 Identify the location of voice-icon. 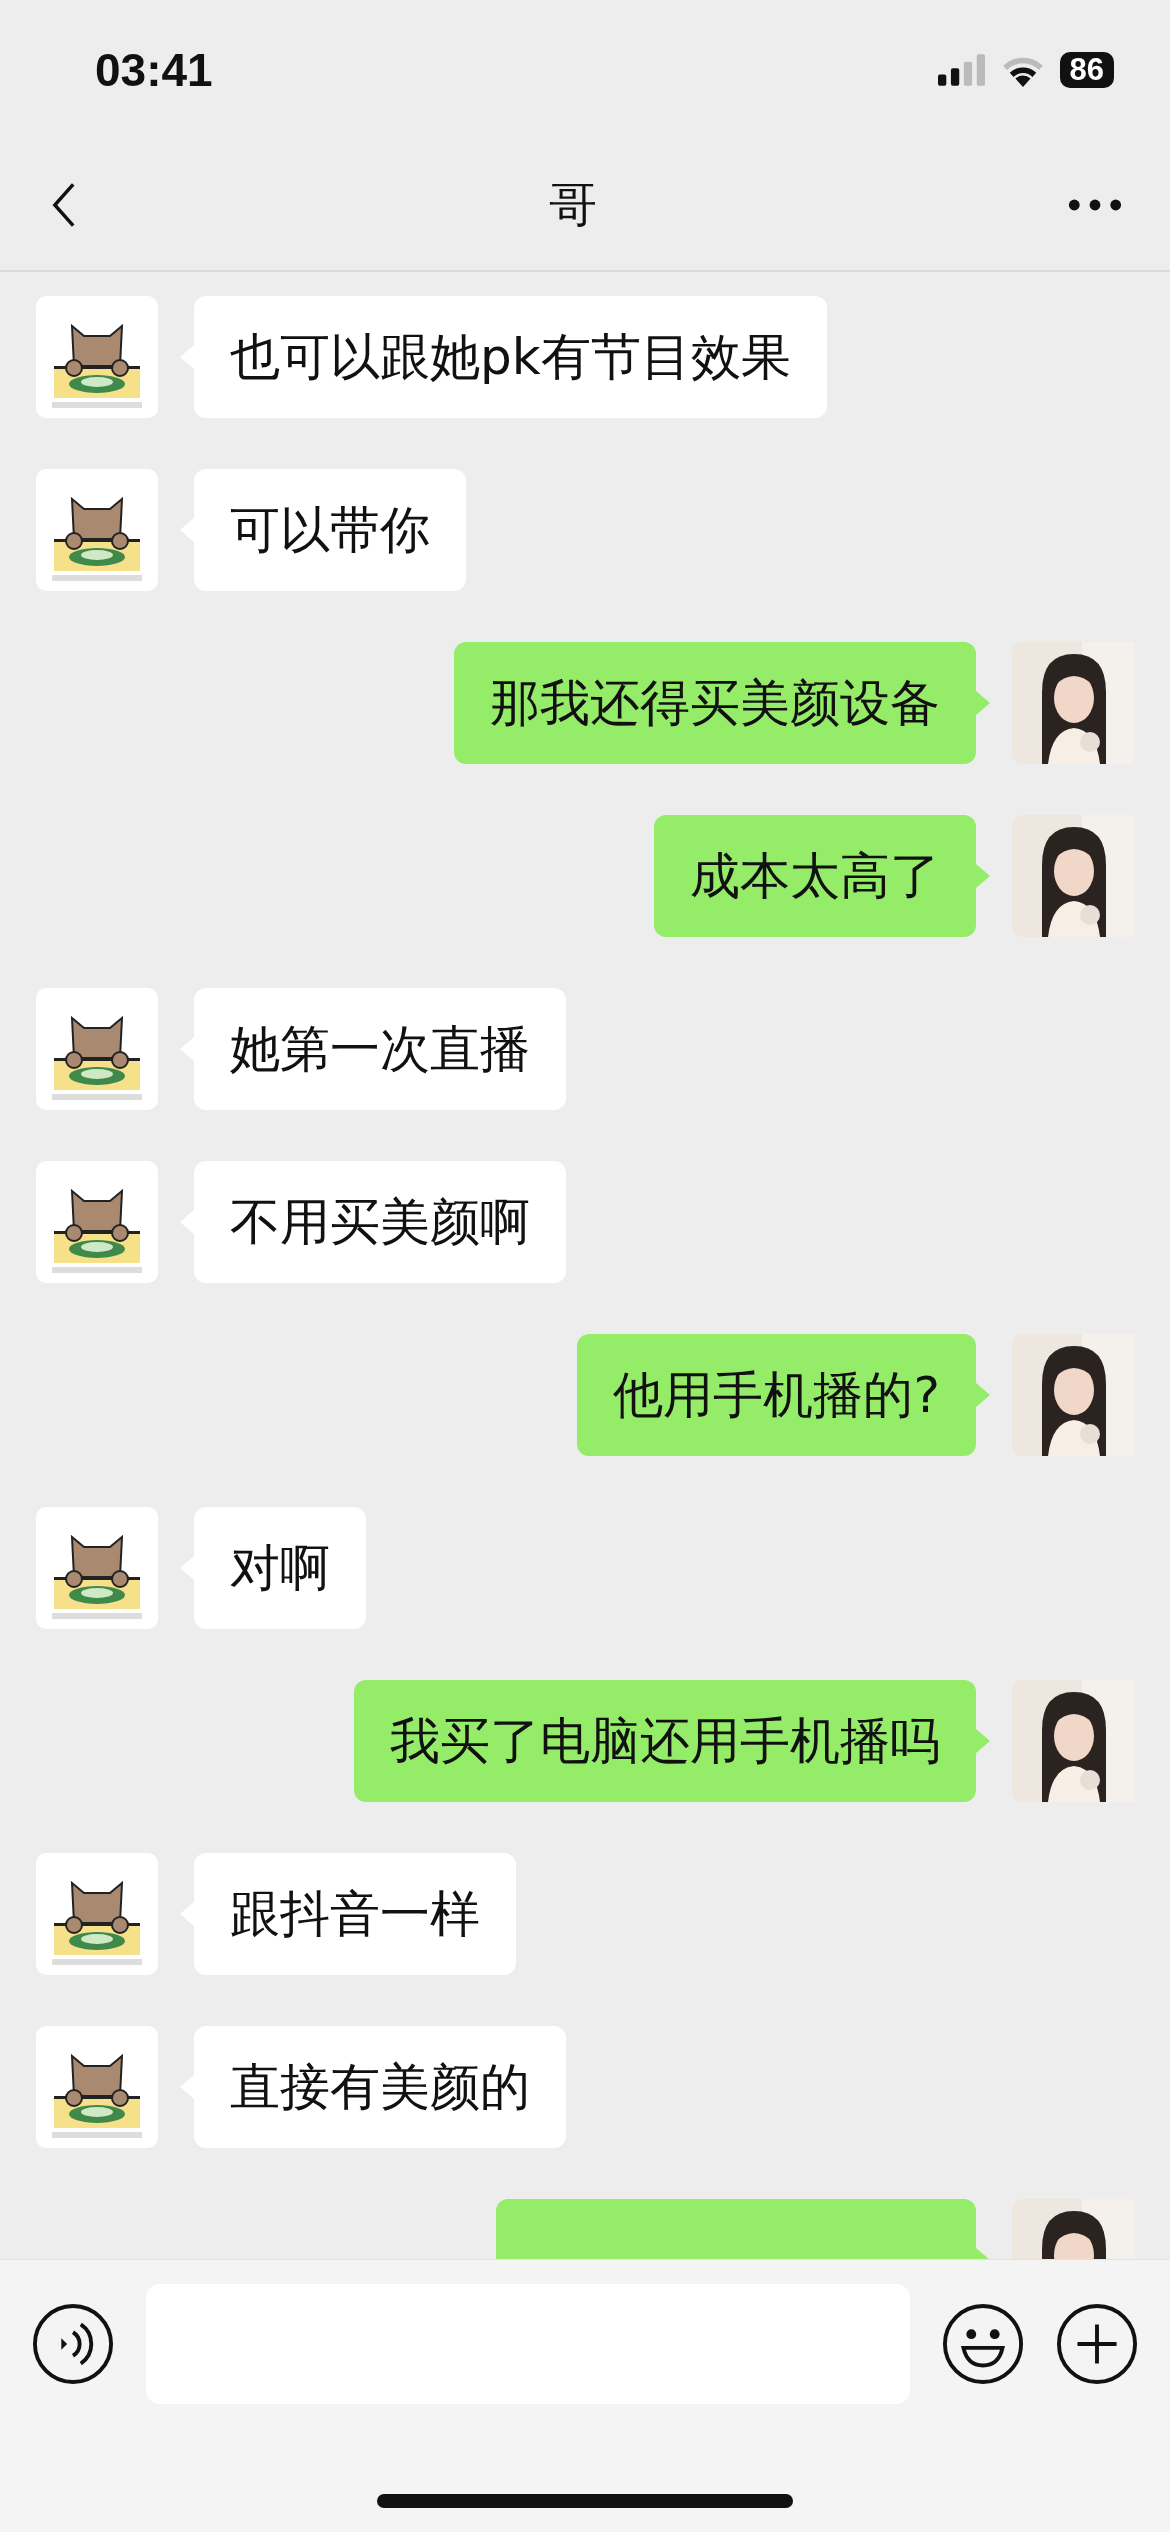
(73, 2344).